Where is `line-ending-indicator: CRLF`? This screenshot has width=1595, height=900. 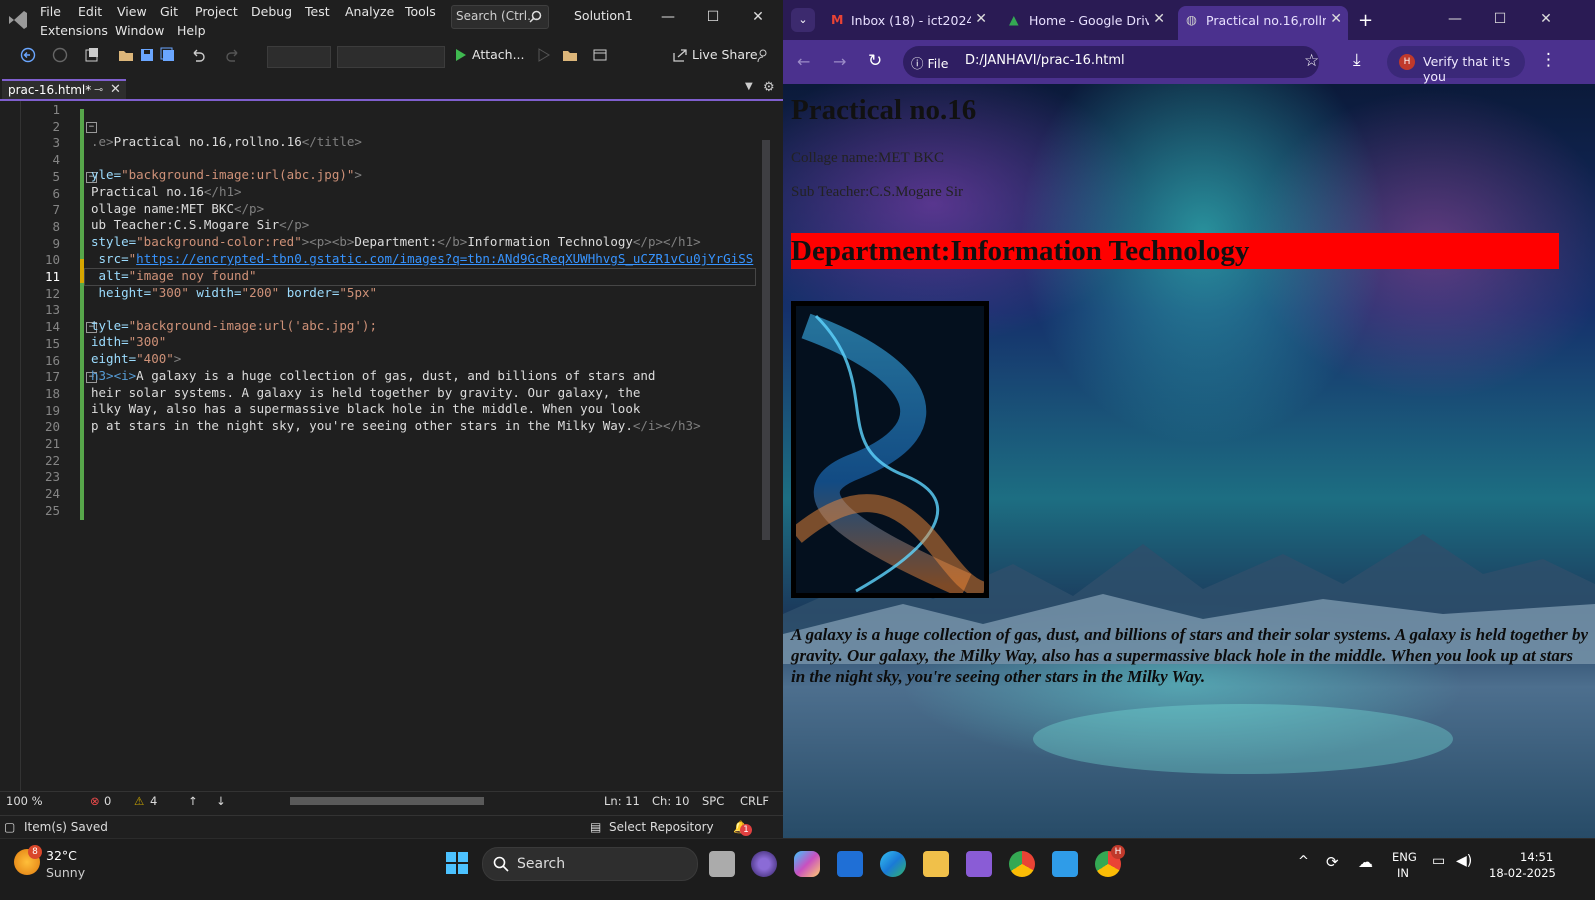
line-ending-indicator: CRLF is located at coordinates (754, 801).